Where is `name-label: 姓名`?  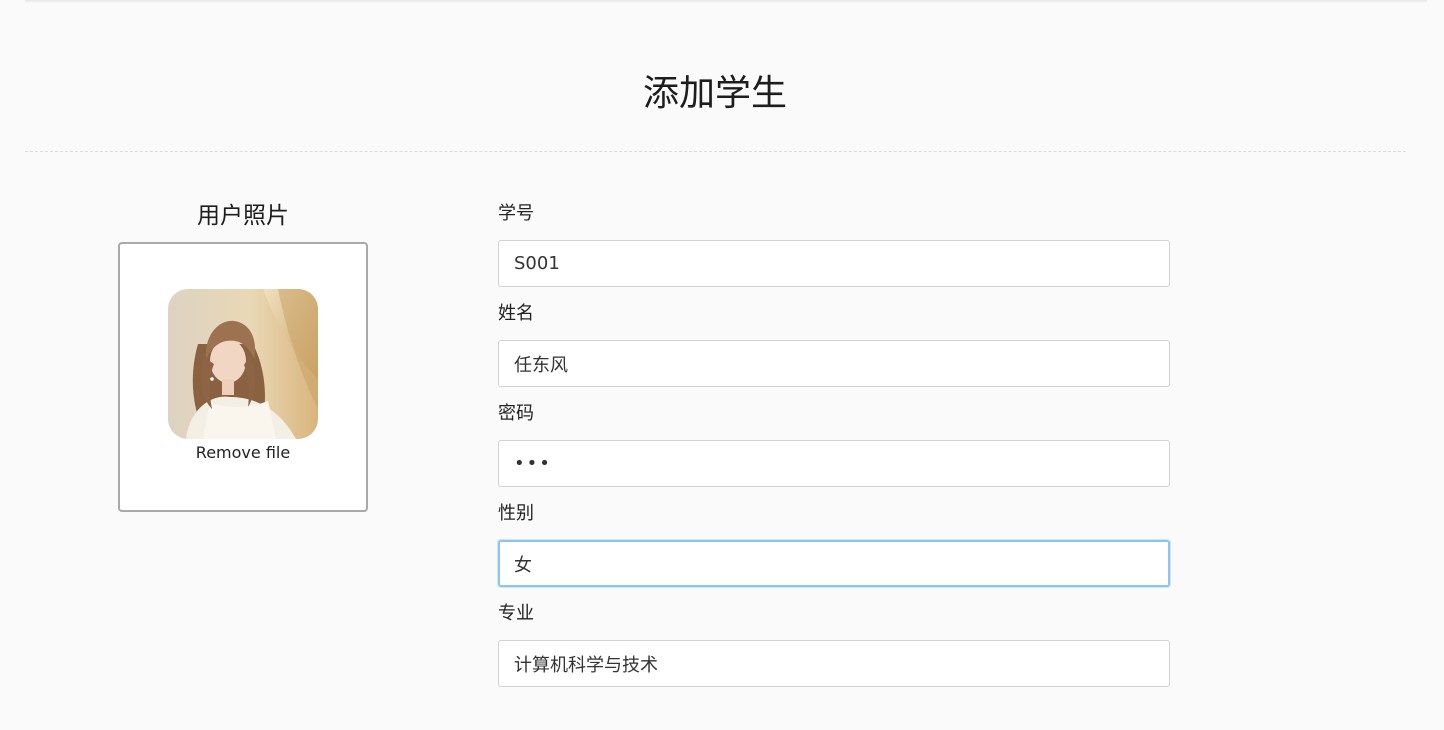 name-label: 姓名 is located at coordinates (516, 313).